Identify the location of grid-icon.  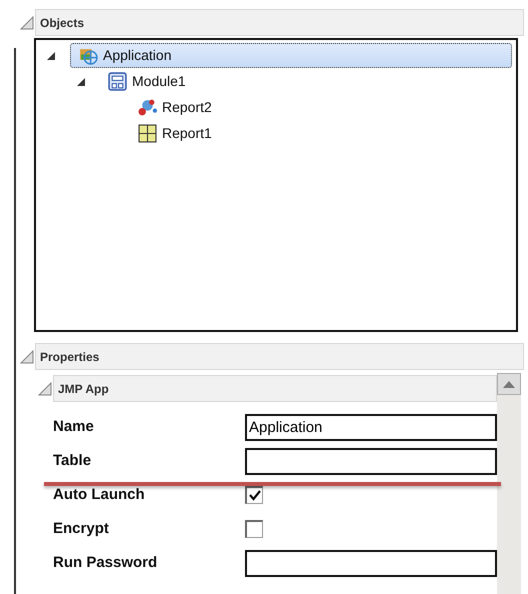
(147, 133).